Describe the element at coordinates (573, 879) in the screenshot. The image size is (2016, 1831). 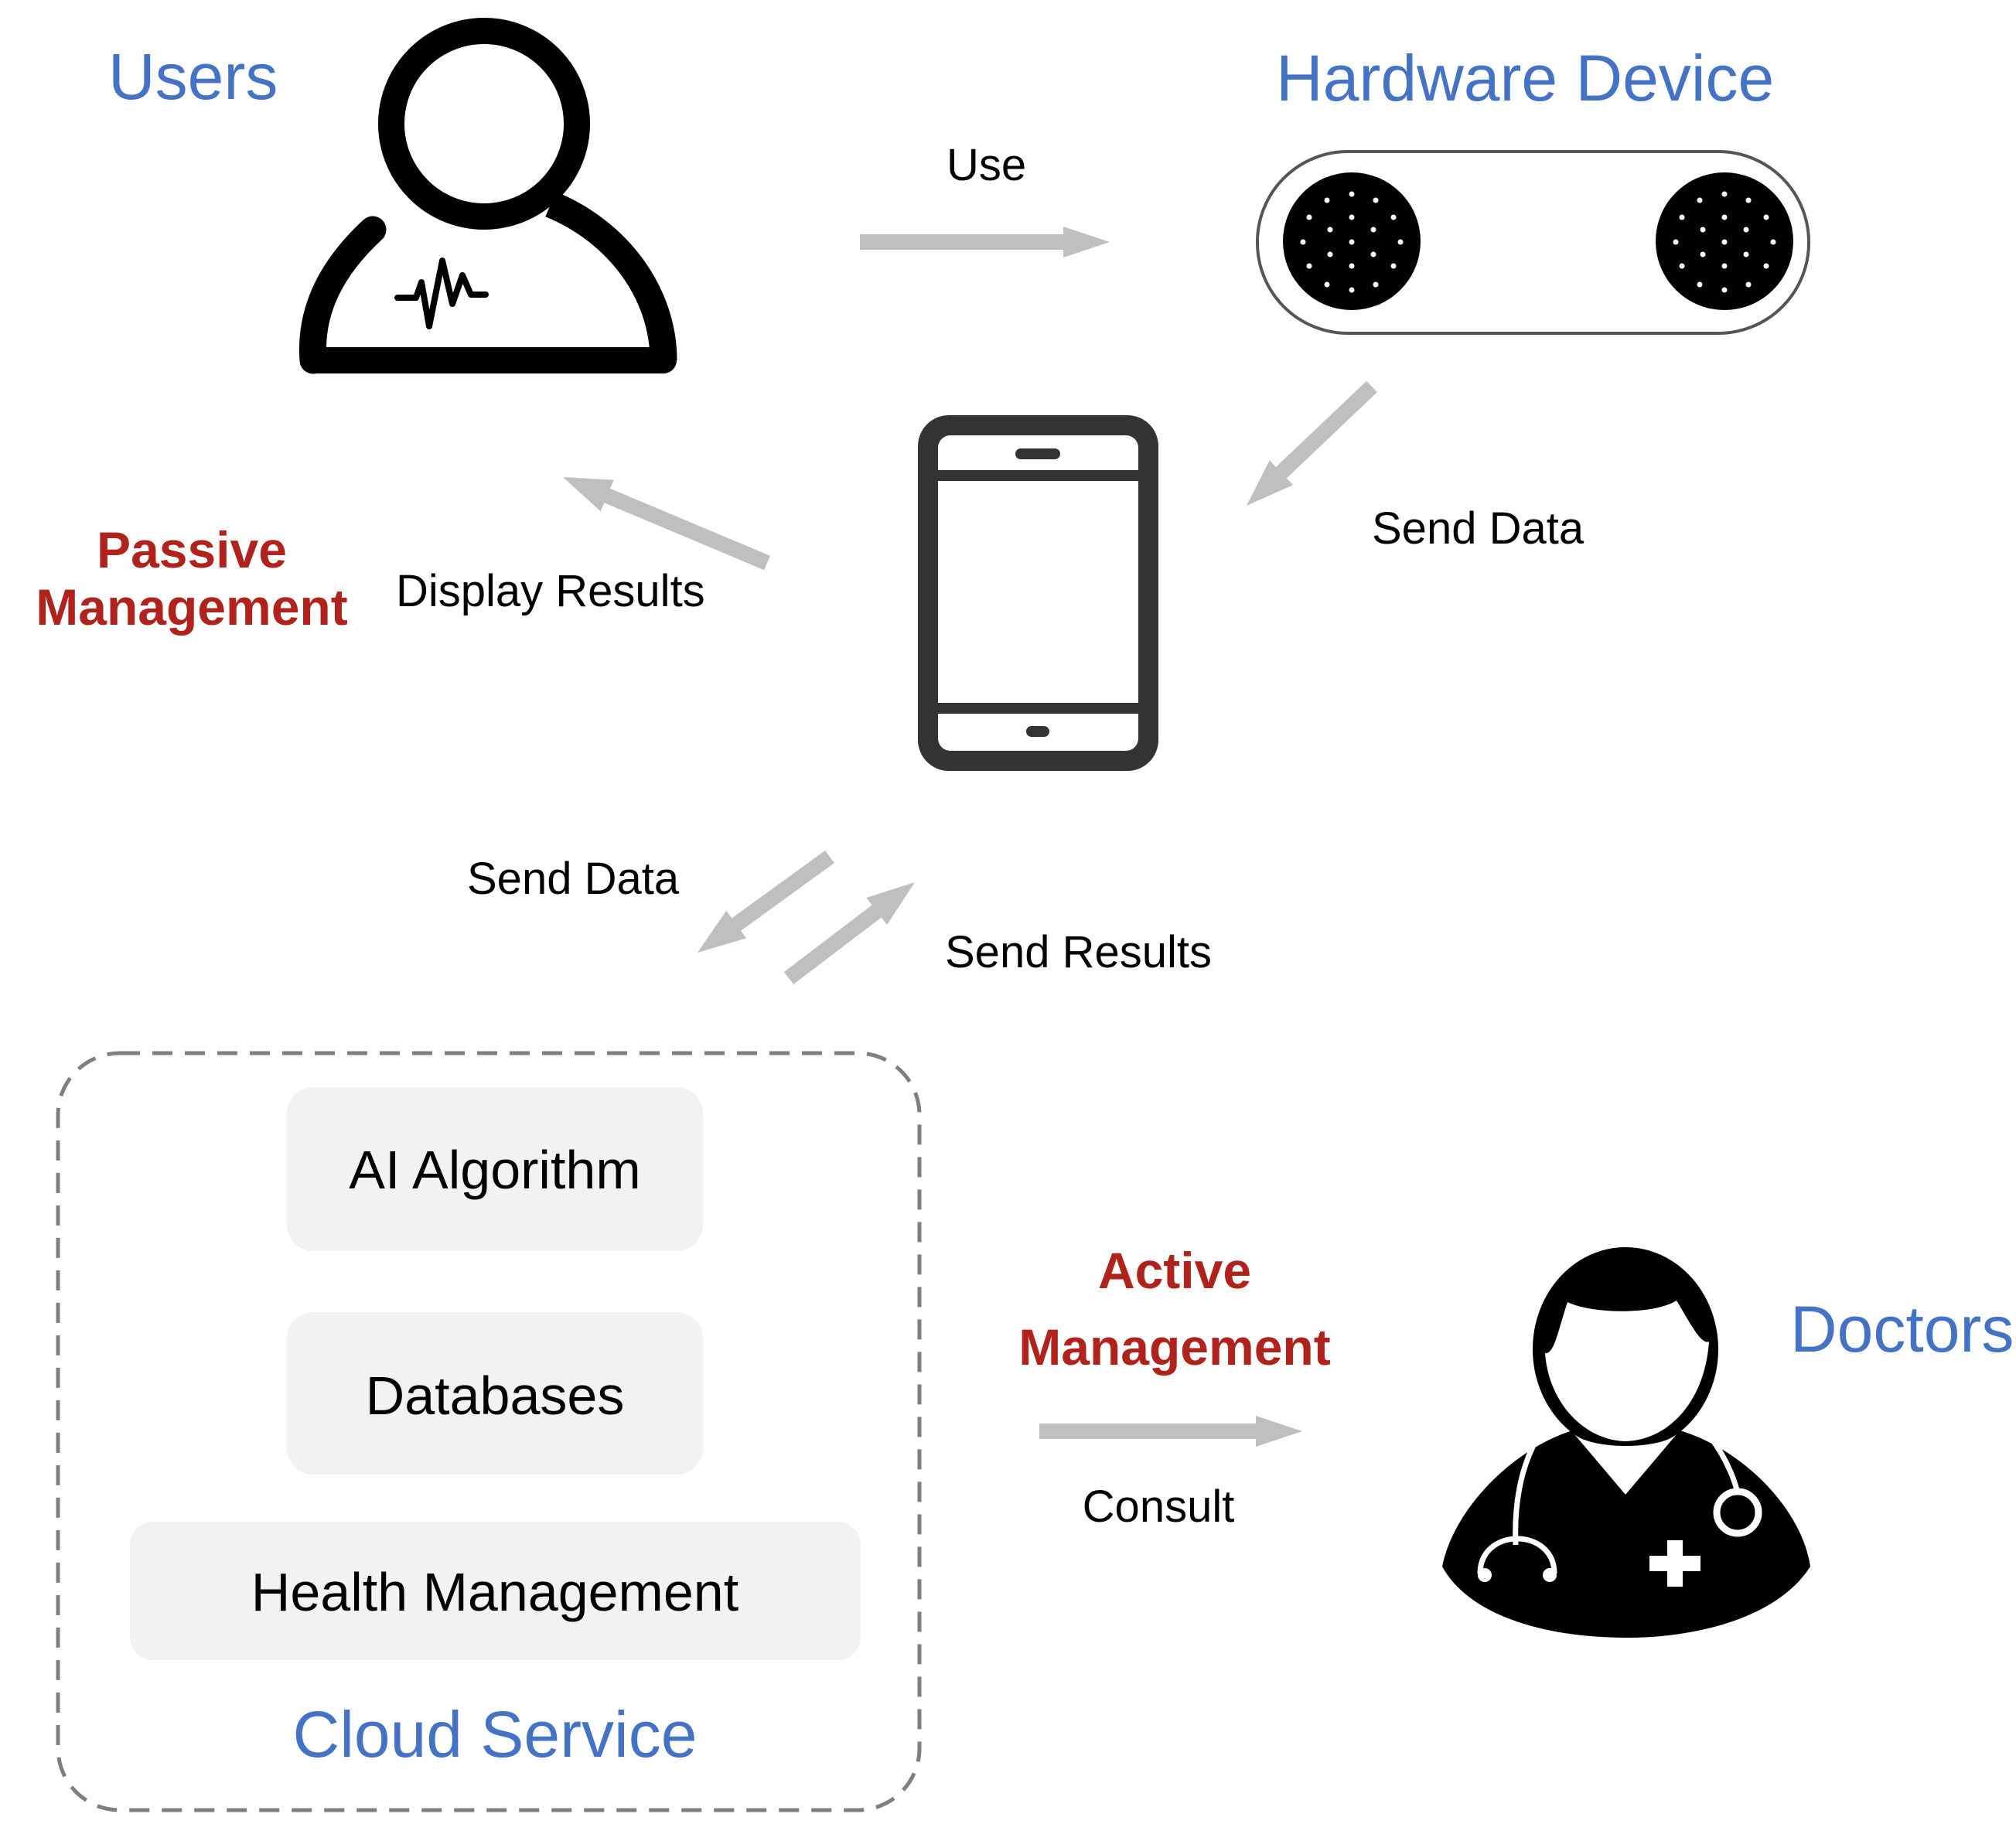
I see `send-data-cloud-label: Send Data` at that location.